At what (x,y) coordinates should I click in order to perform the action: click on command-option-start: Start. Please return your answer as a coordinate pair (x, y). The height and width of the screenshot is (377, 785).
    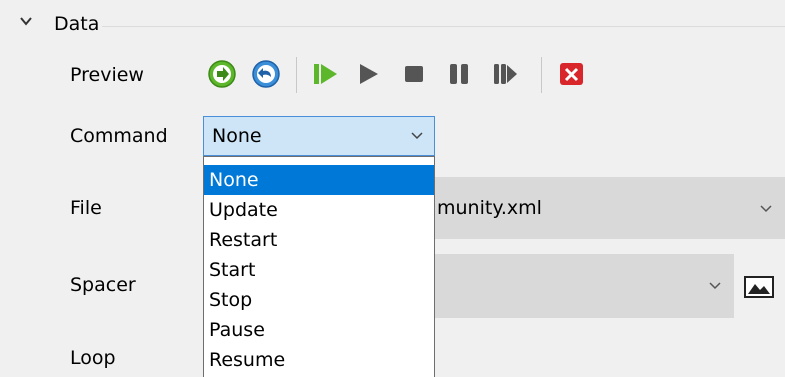
    Looking at the image, I should click on (319, 270).